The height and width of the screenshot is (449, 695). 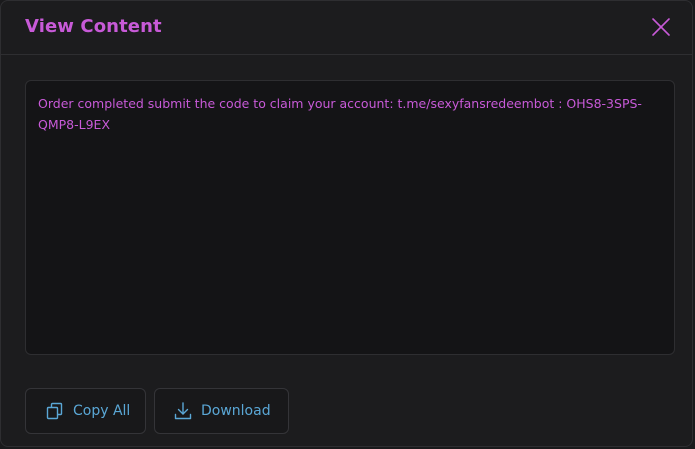 I want to click on download-label: Download, so click(x=236, y=411).